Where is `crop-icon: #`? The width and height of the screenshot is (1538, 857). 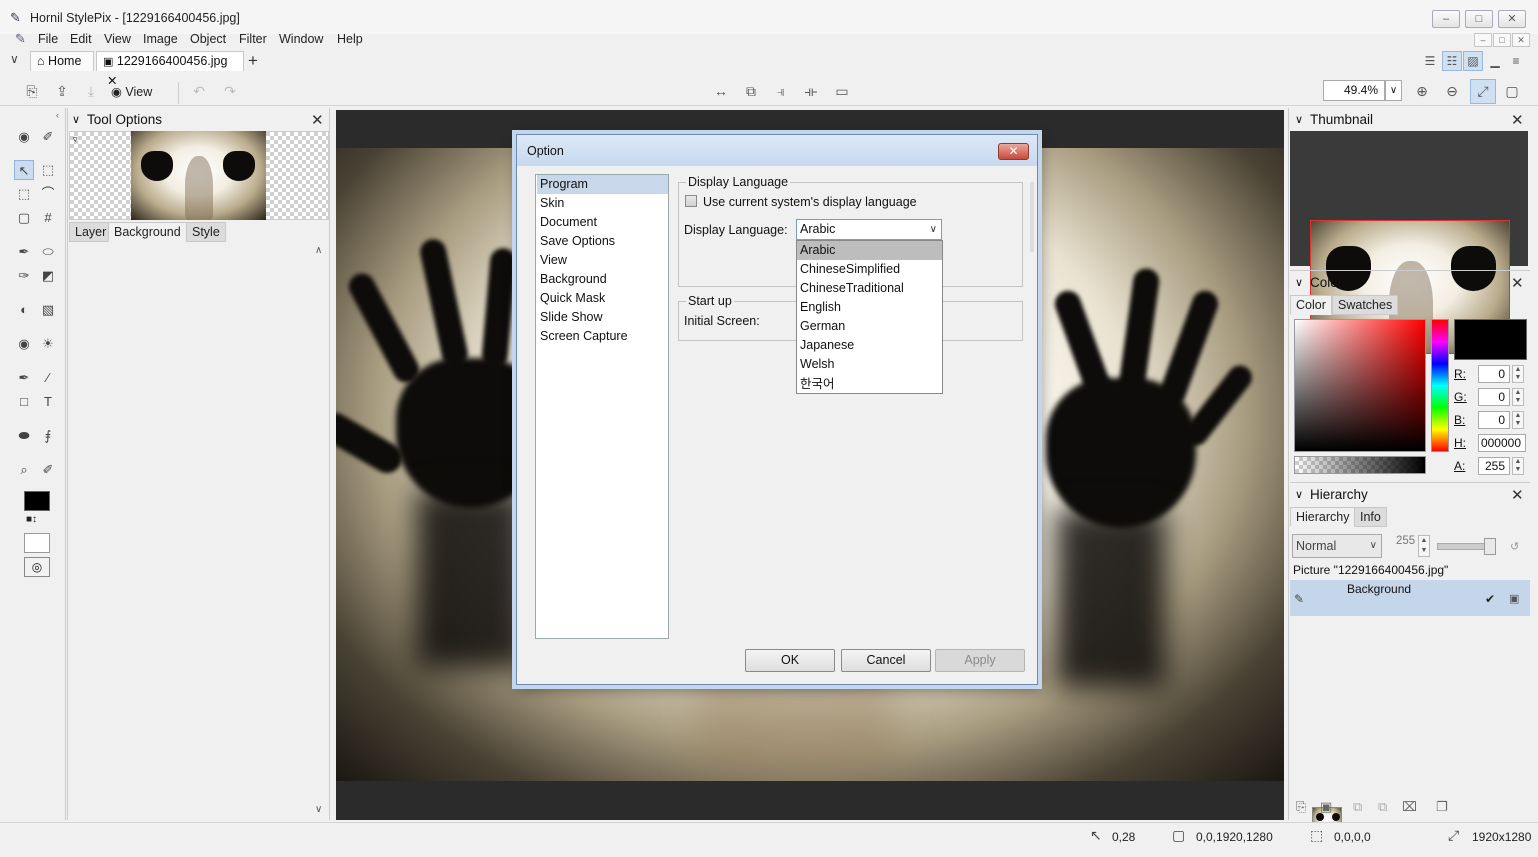
crop-icon: # is located at coordinates (48, 218).